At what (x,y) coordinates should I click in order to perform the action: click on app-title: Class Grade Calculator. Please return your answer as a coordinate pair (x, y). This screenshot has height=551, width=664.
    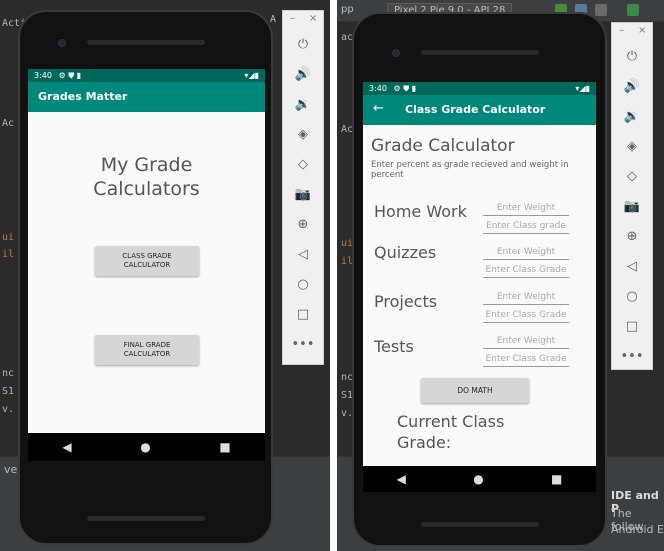
    Looking at the image, I should click on (475, 109).